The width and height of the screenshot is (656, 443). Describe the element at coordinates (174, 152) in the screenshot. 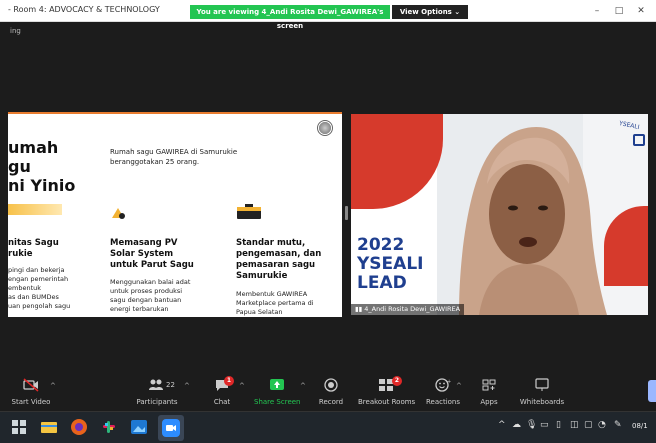

I see `intro-line: Rumah sagu GAWIREA di Samurukie` at that location.